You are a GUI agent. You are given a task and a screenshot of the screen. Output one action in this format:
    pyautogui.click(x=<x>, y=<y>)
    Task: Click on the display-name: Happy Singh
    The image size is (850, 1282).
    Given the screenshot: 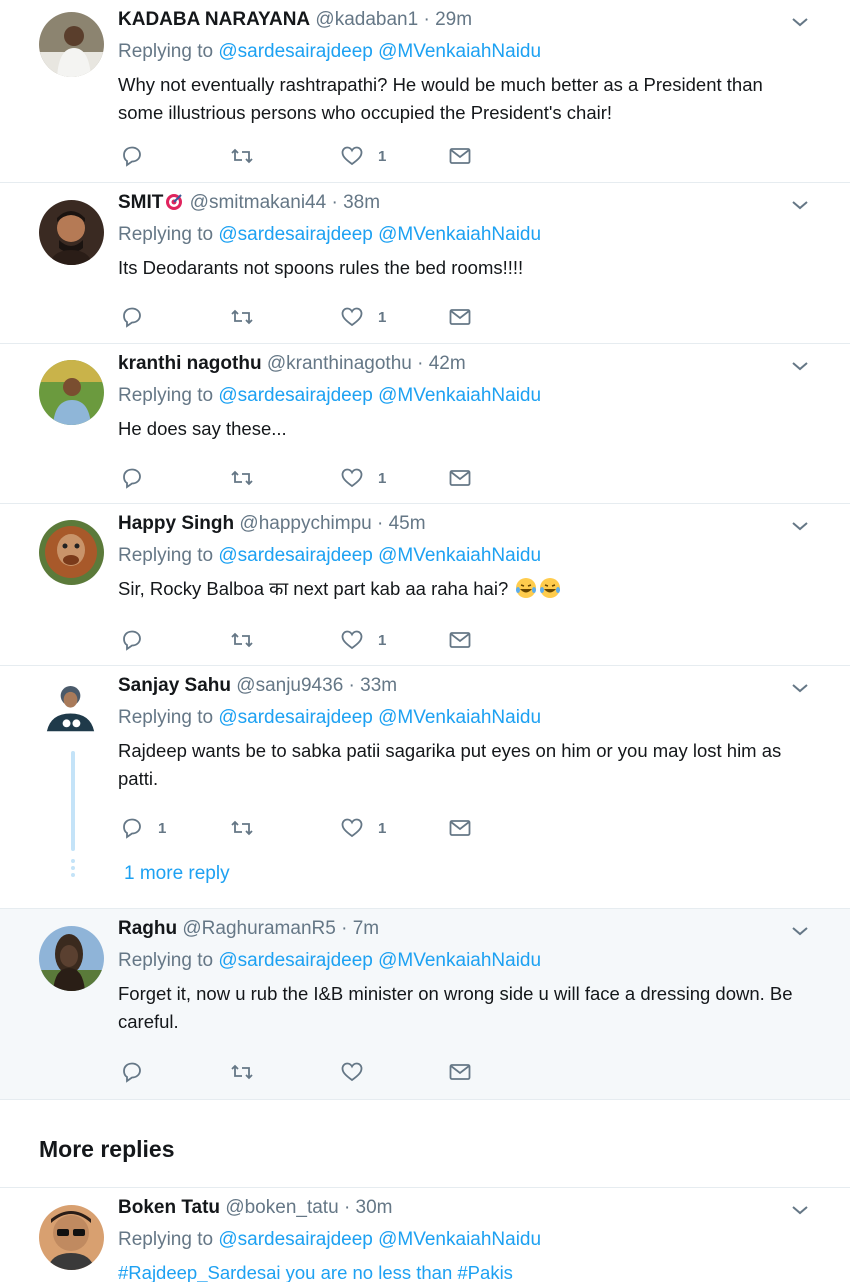 What is the action you would take?
    pyautogui.click(x=176, y=523)
    